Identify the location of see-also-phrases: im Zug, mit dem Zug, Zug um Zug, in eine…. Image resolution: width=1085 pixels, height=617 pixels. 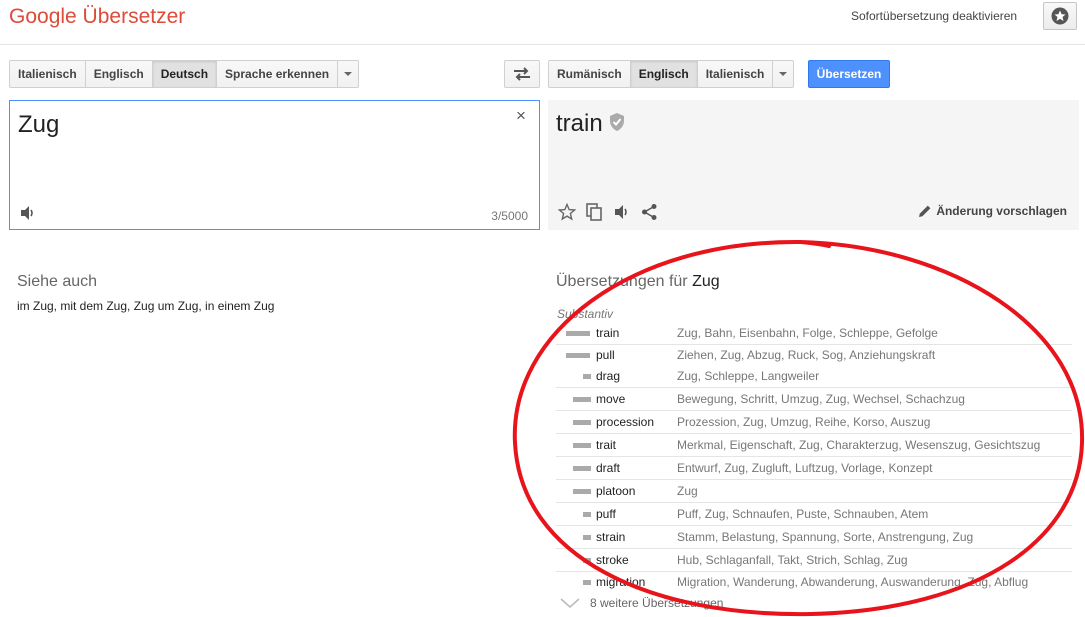
(145, 306).